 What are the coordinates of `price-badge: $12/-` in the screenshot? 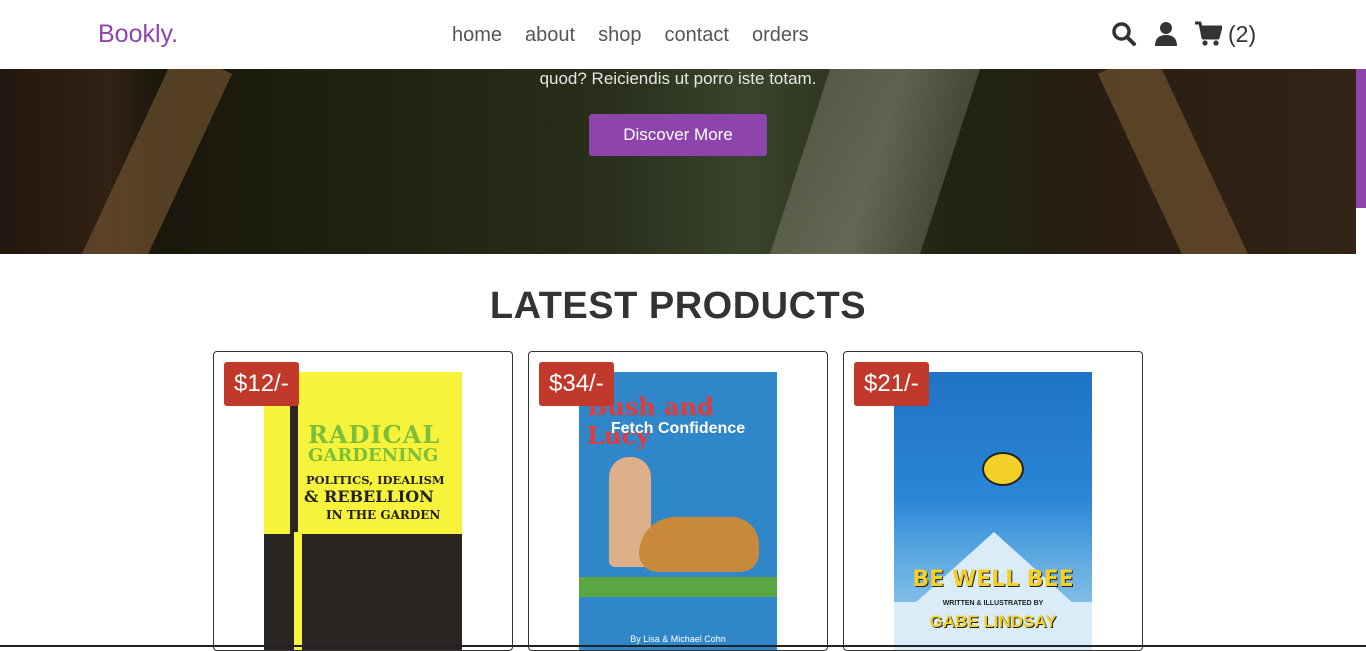 It's located at (261, 384).